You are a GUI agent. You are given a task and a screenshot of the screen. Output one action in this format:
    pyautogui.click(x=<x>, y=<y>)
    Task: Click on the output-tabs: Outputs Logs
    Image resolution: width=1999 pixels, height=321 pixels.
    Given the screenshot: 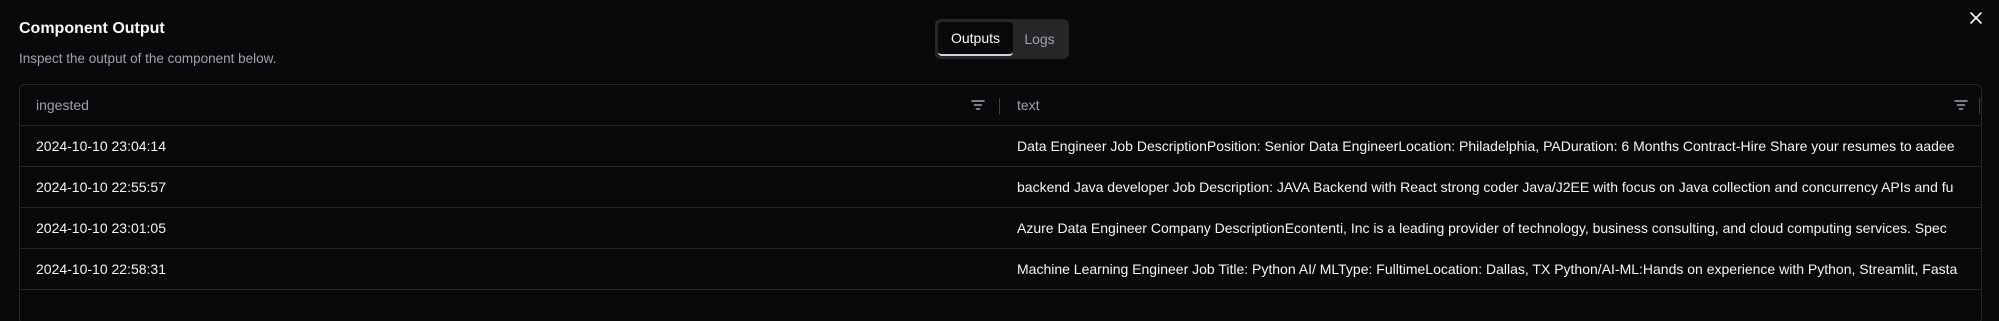 What is the action you would take?
    pyautogui.click(x=1002, y=39)
    